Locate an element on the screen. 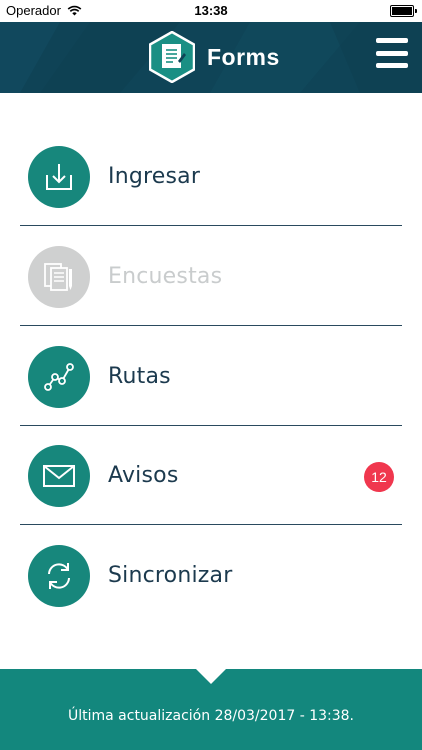 Image resolution: width=422 pixels, height=750 pixels. menu-item-label: Encuestas is located at coordinates (165, 276).